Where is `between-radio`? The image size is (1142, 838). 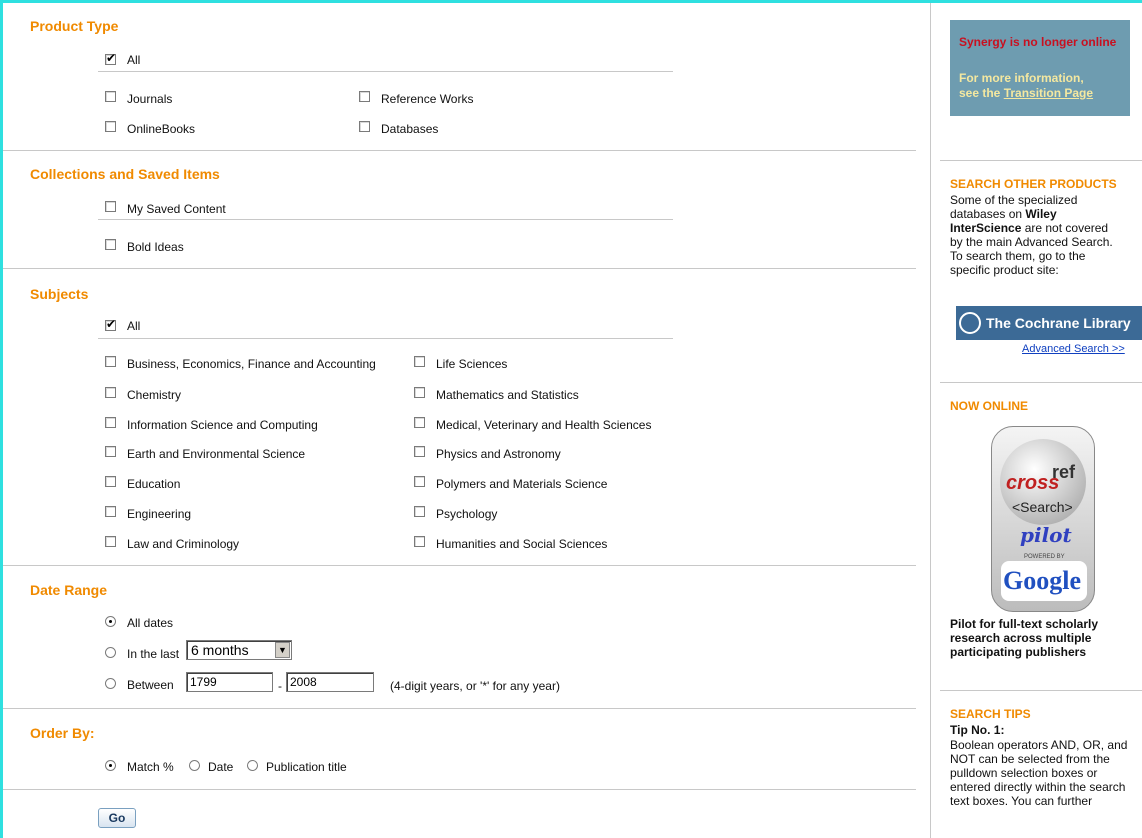 between-radio is located at coordinates (110, 683).